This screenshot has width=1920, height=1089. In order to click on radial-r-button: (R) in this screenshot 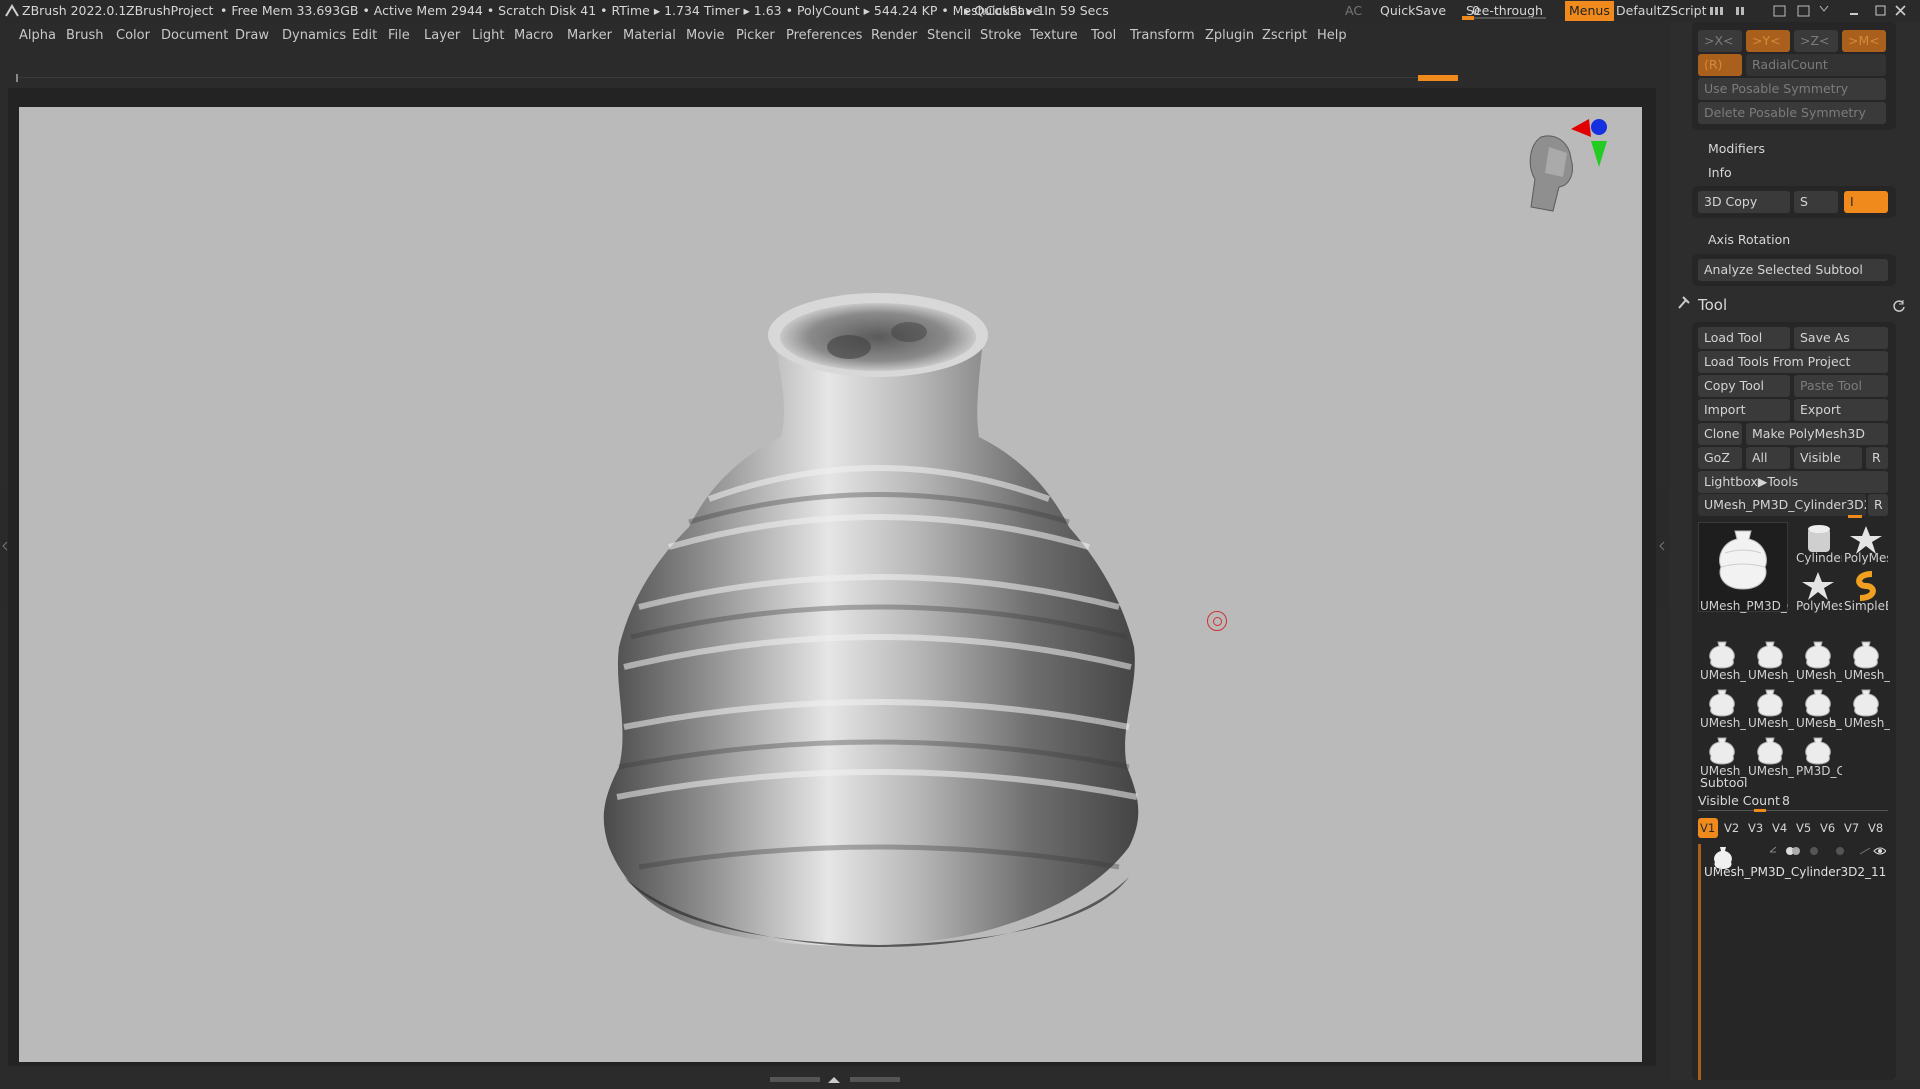, I will do `click(1720, 65)`.